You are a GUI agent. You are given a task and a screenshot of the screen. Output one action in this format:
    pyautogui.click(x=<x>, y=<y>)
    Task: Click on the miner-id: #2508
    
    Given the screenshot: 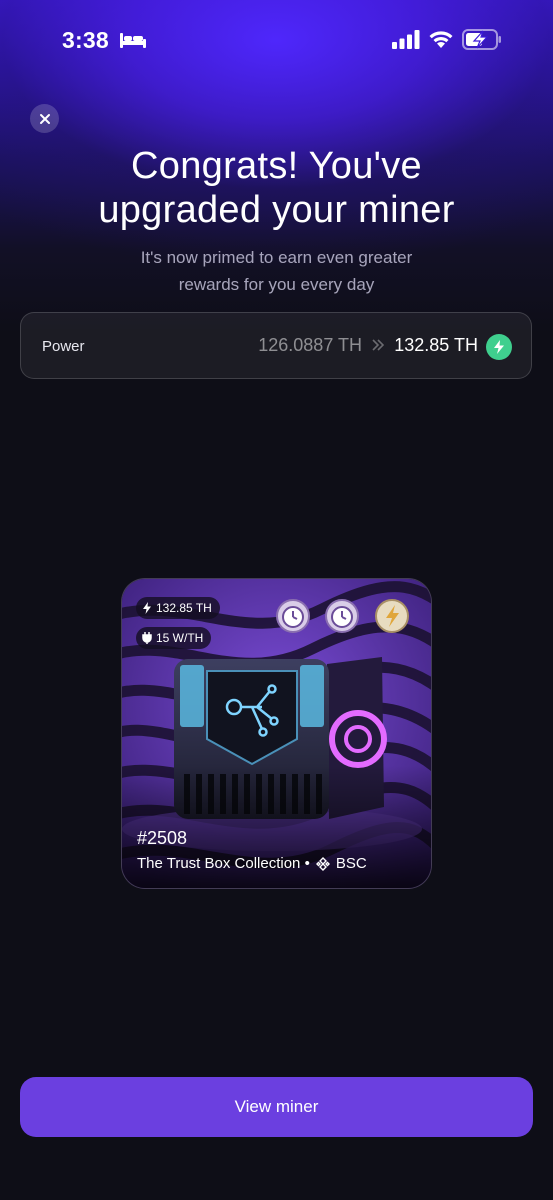 What is the action you would take?
    pyautogui.click(x=162, y=838)
    